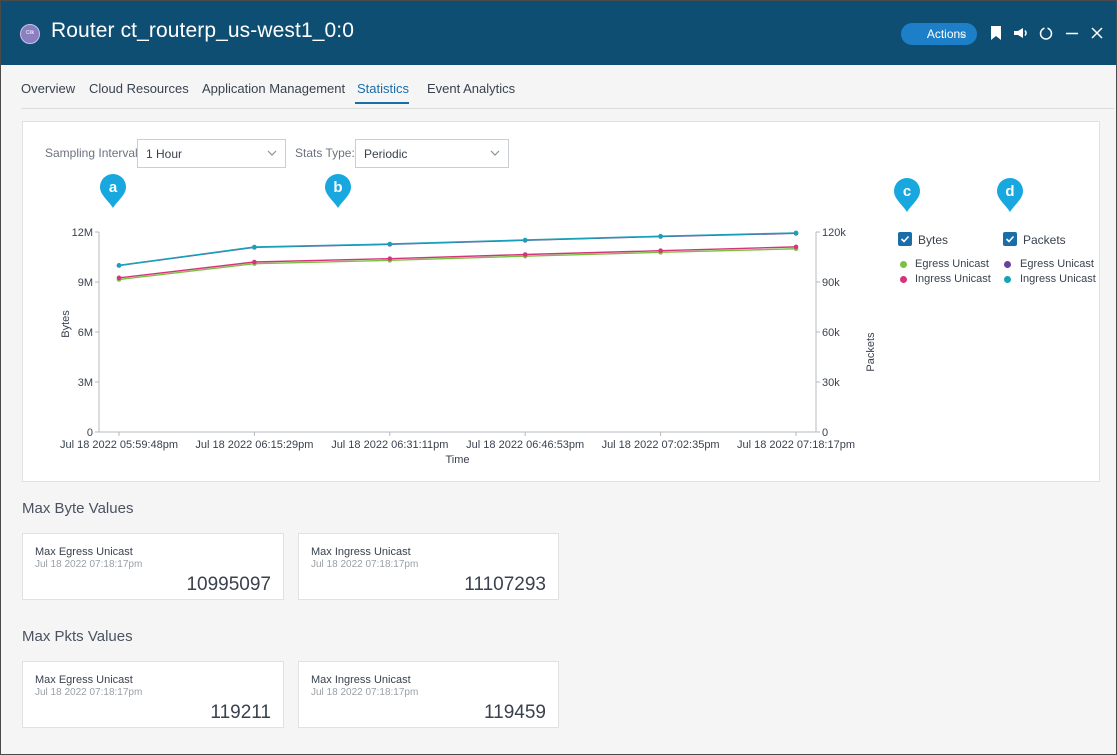  I want to click on tab-divider, so click(567, 108).